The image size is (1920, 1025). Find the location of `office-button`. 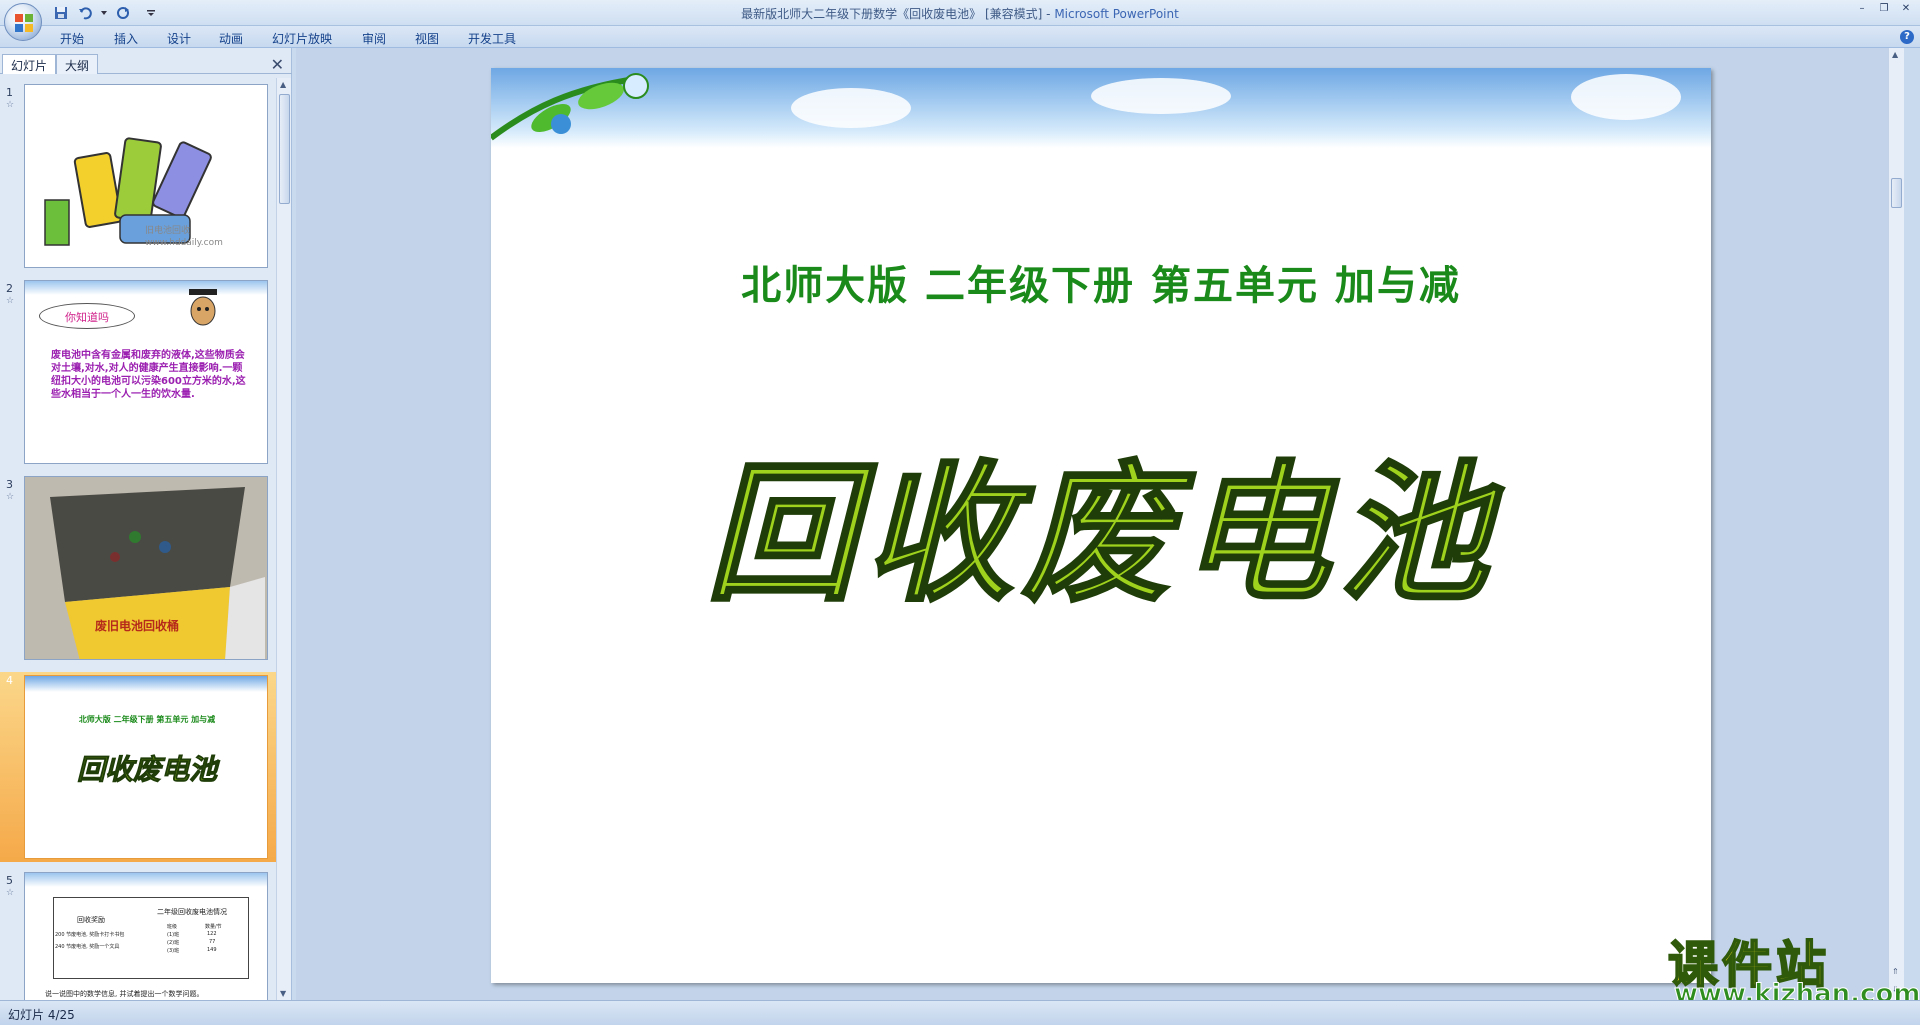

office-button is located at coordinates (23, 22).